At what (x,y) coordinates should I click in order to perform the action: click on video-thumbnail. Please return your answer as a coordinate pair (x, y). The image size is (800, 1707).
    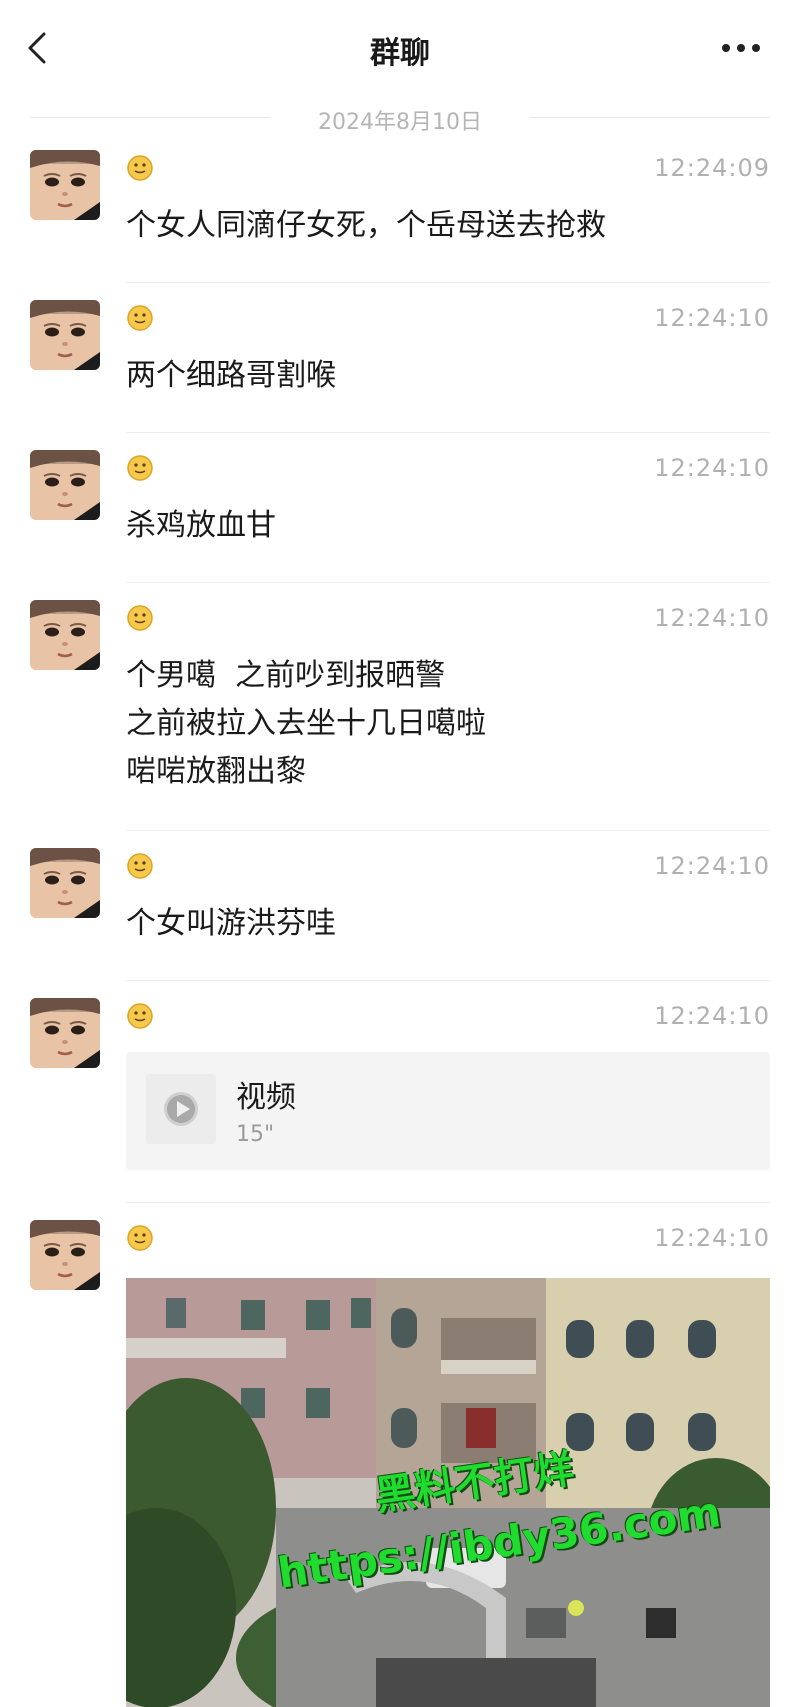
    Looking at the image, I should click on (181, 1109).